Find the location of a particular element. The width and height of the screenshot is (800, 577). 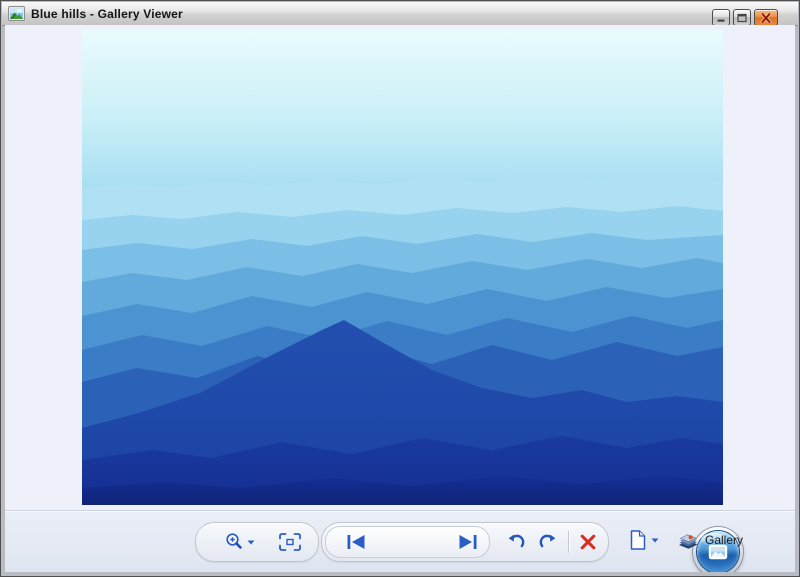

rotate-cw-icon is located at coordinates (547, 541).